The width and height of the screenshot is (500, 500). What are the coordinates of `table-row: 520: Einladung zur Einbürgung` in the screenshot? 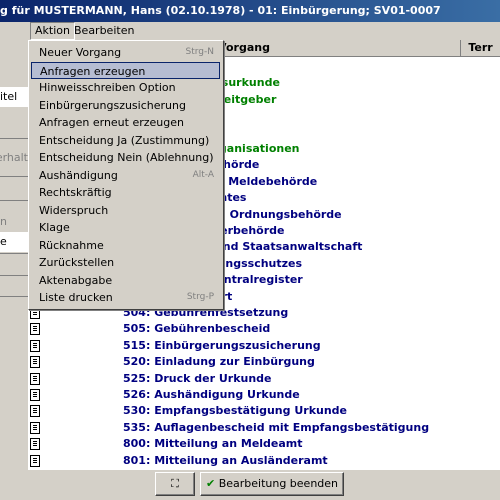 It's located at (264, 361).